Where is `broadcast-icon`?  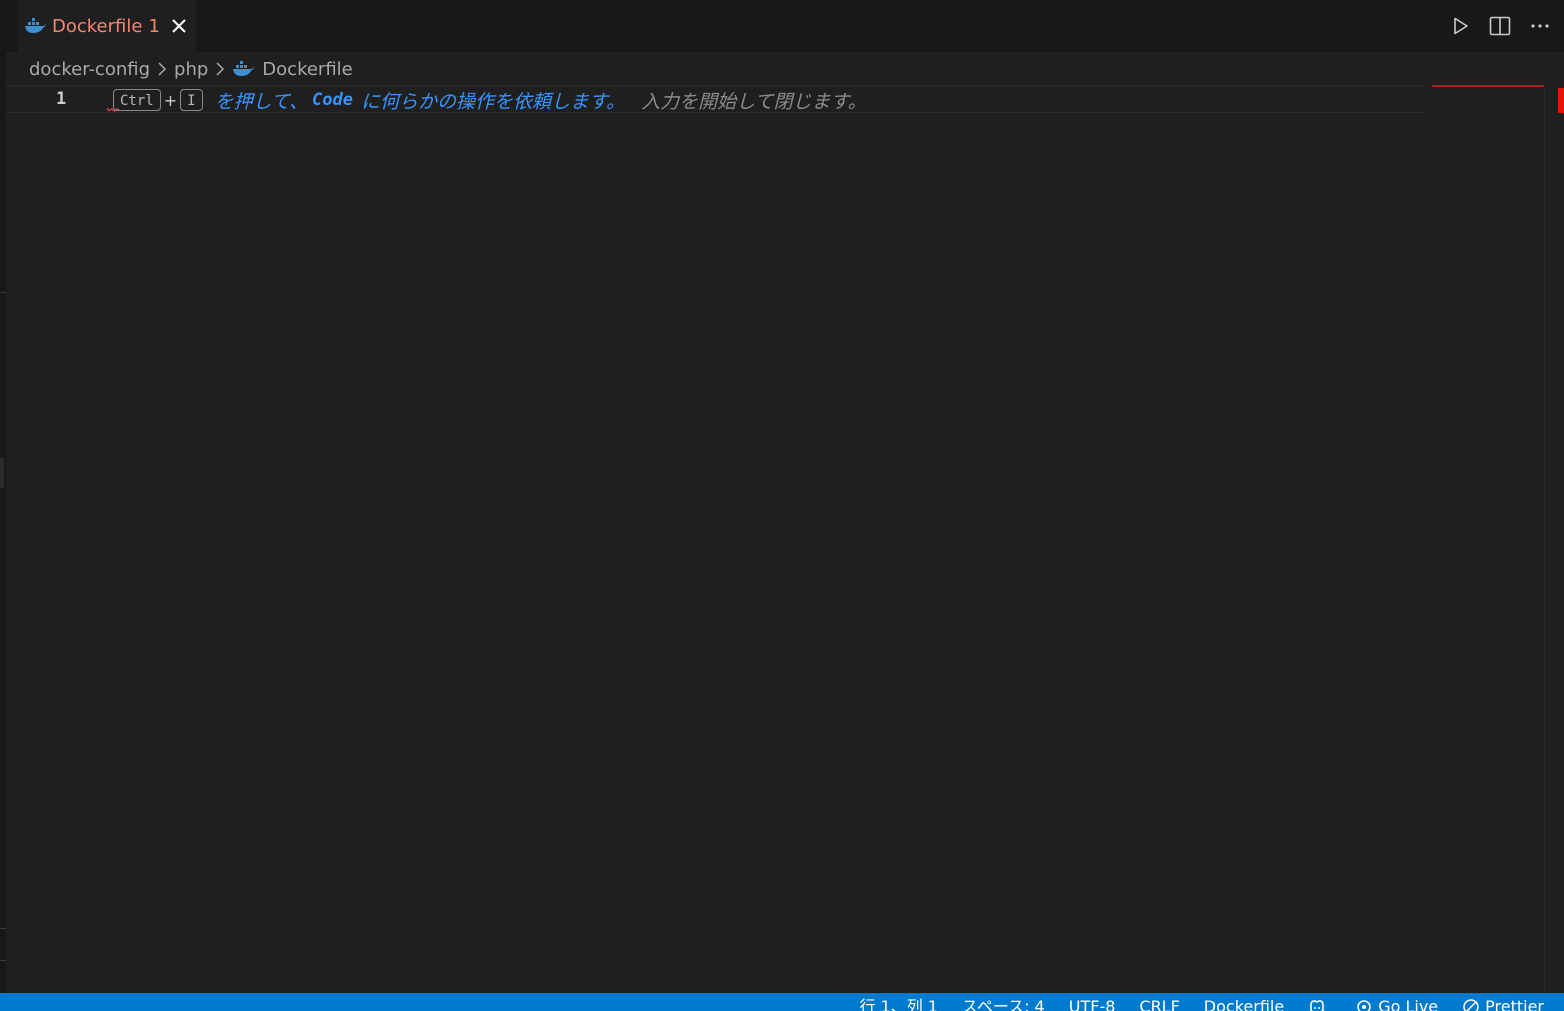 broadcast-icon is located at coordinates (1364, 1005).